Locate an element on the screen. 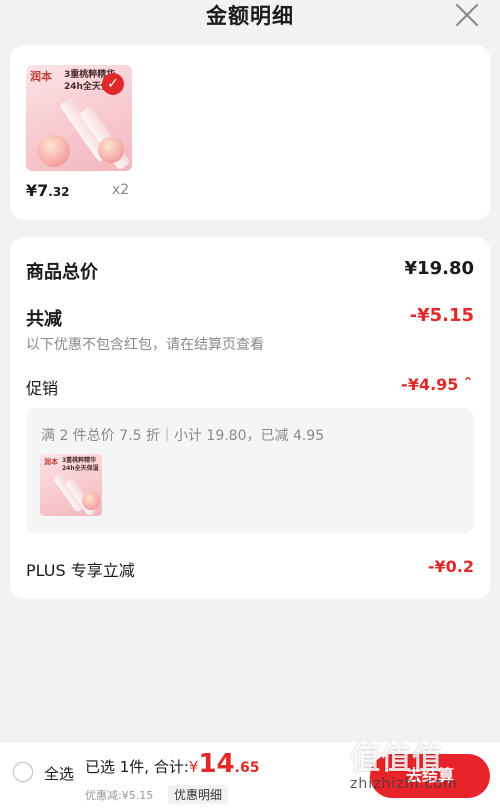 Image resolution: width=500 pixels, height=812 pixels. promotion-detail-text: 满 2 件总价 7.5 折｜小计 19.80，已减 4.95 is located at coordinates (183, 436).